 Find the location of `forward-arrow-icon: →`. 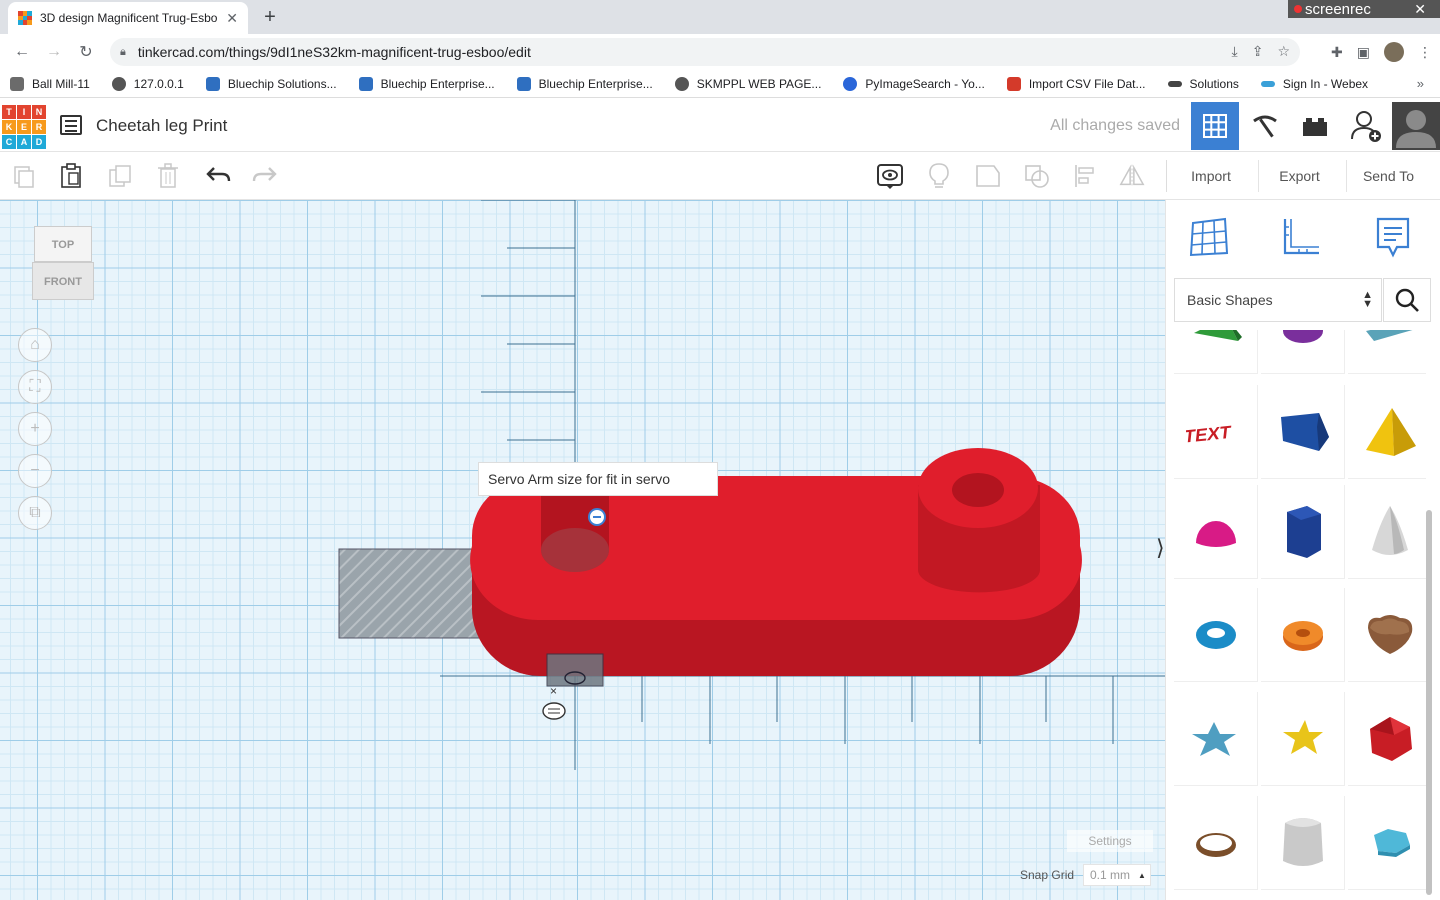

forward-arrow-icon: → is located at coordinates (54, 52).